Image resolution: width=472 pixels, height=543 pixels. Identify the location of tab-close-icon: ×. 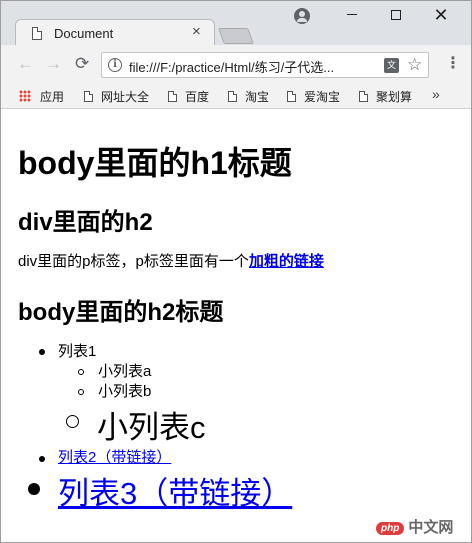
(196, 32).